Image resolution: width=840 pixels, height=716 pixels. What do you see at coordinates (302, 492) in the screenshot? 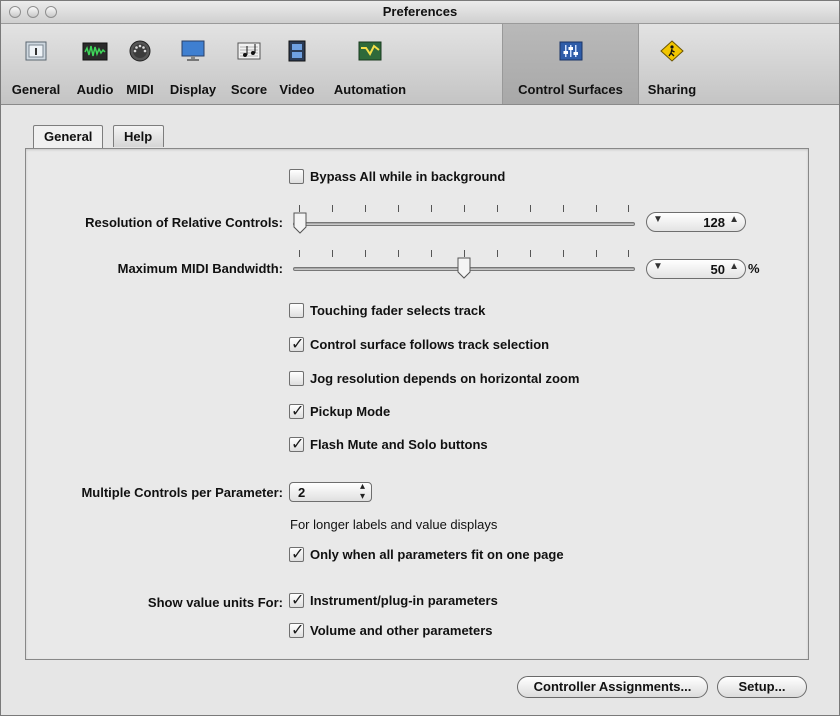
I see `multiple-controls-value: 2` at bounding box center [302, 492].